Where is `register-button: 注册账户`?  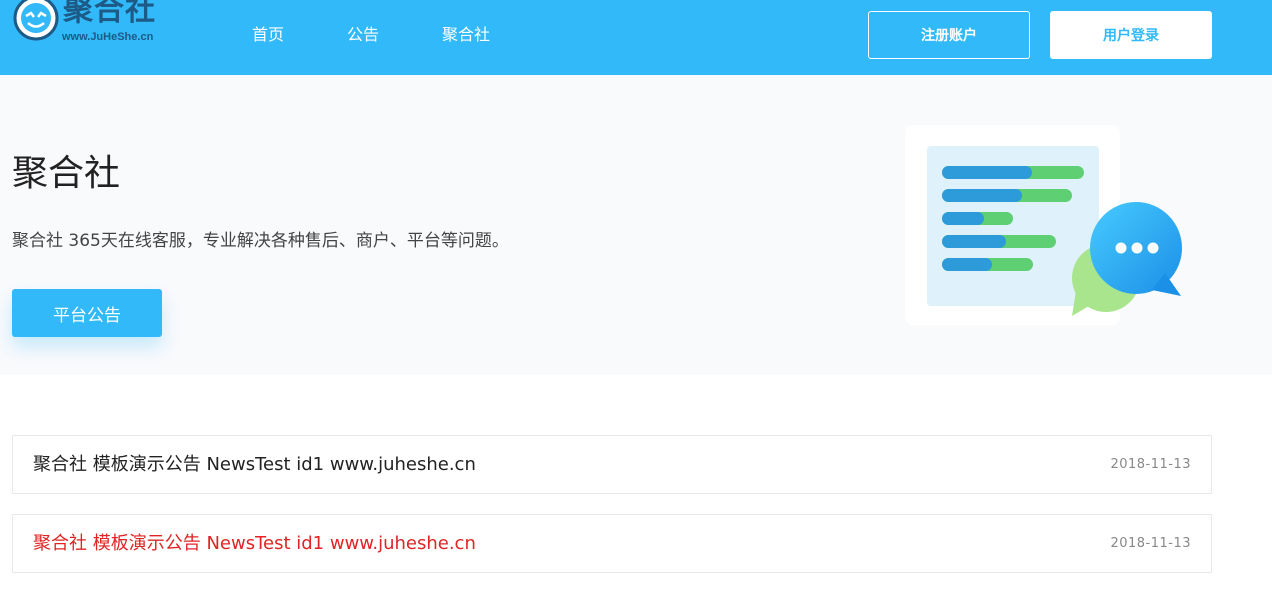 register-button: 注册账户 is located at coordinates (949, 35).